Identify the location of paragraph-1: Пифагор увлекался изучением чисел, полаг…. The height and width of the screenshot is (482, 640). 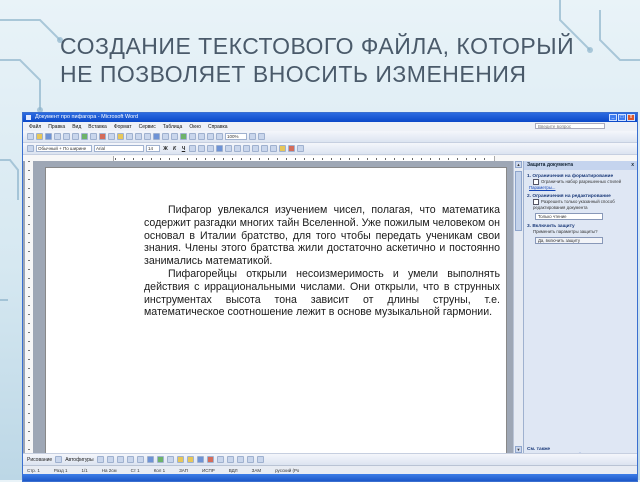
(322, 236).